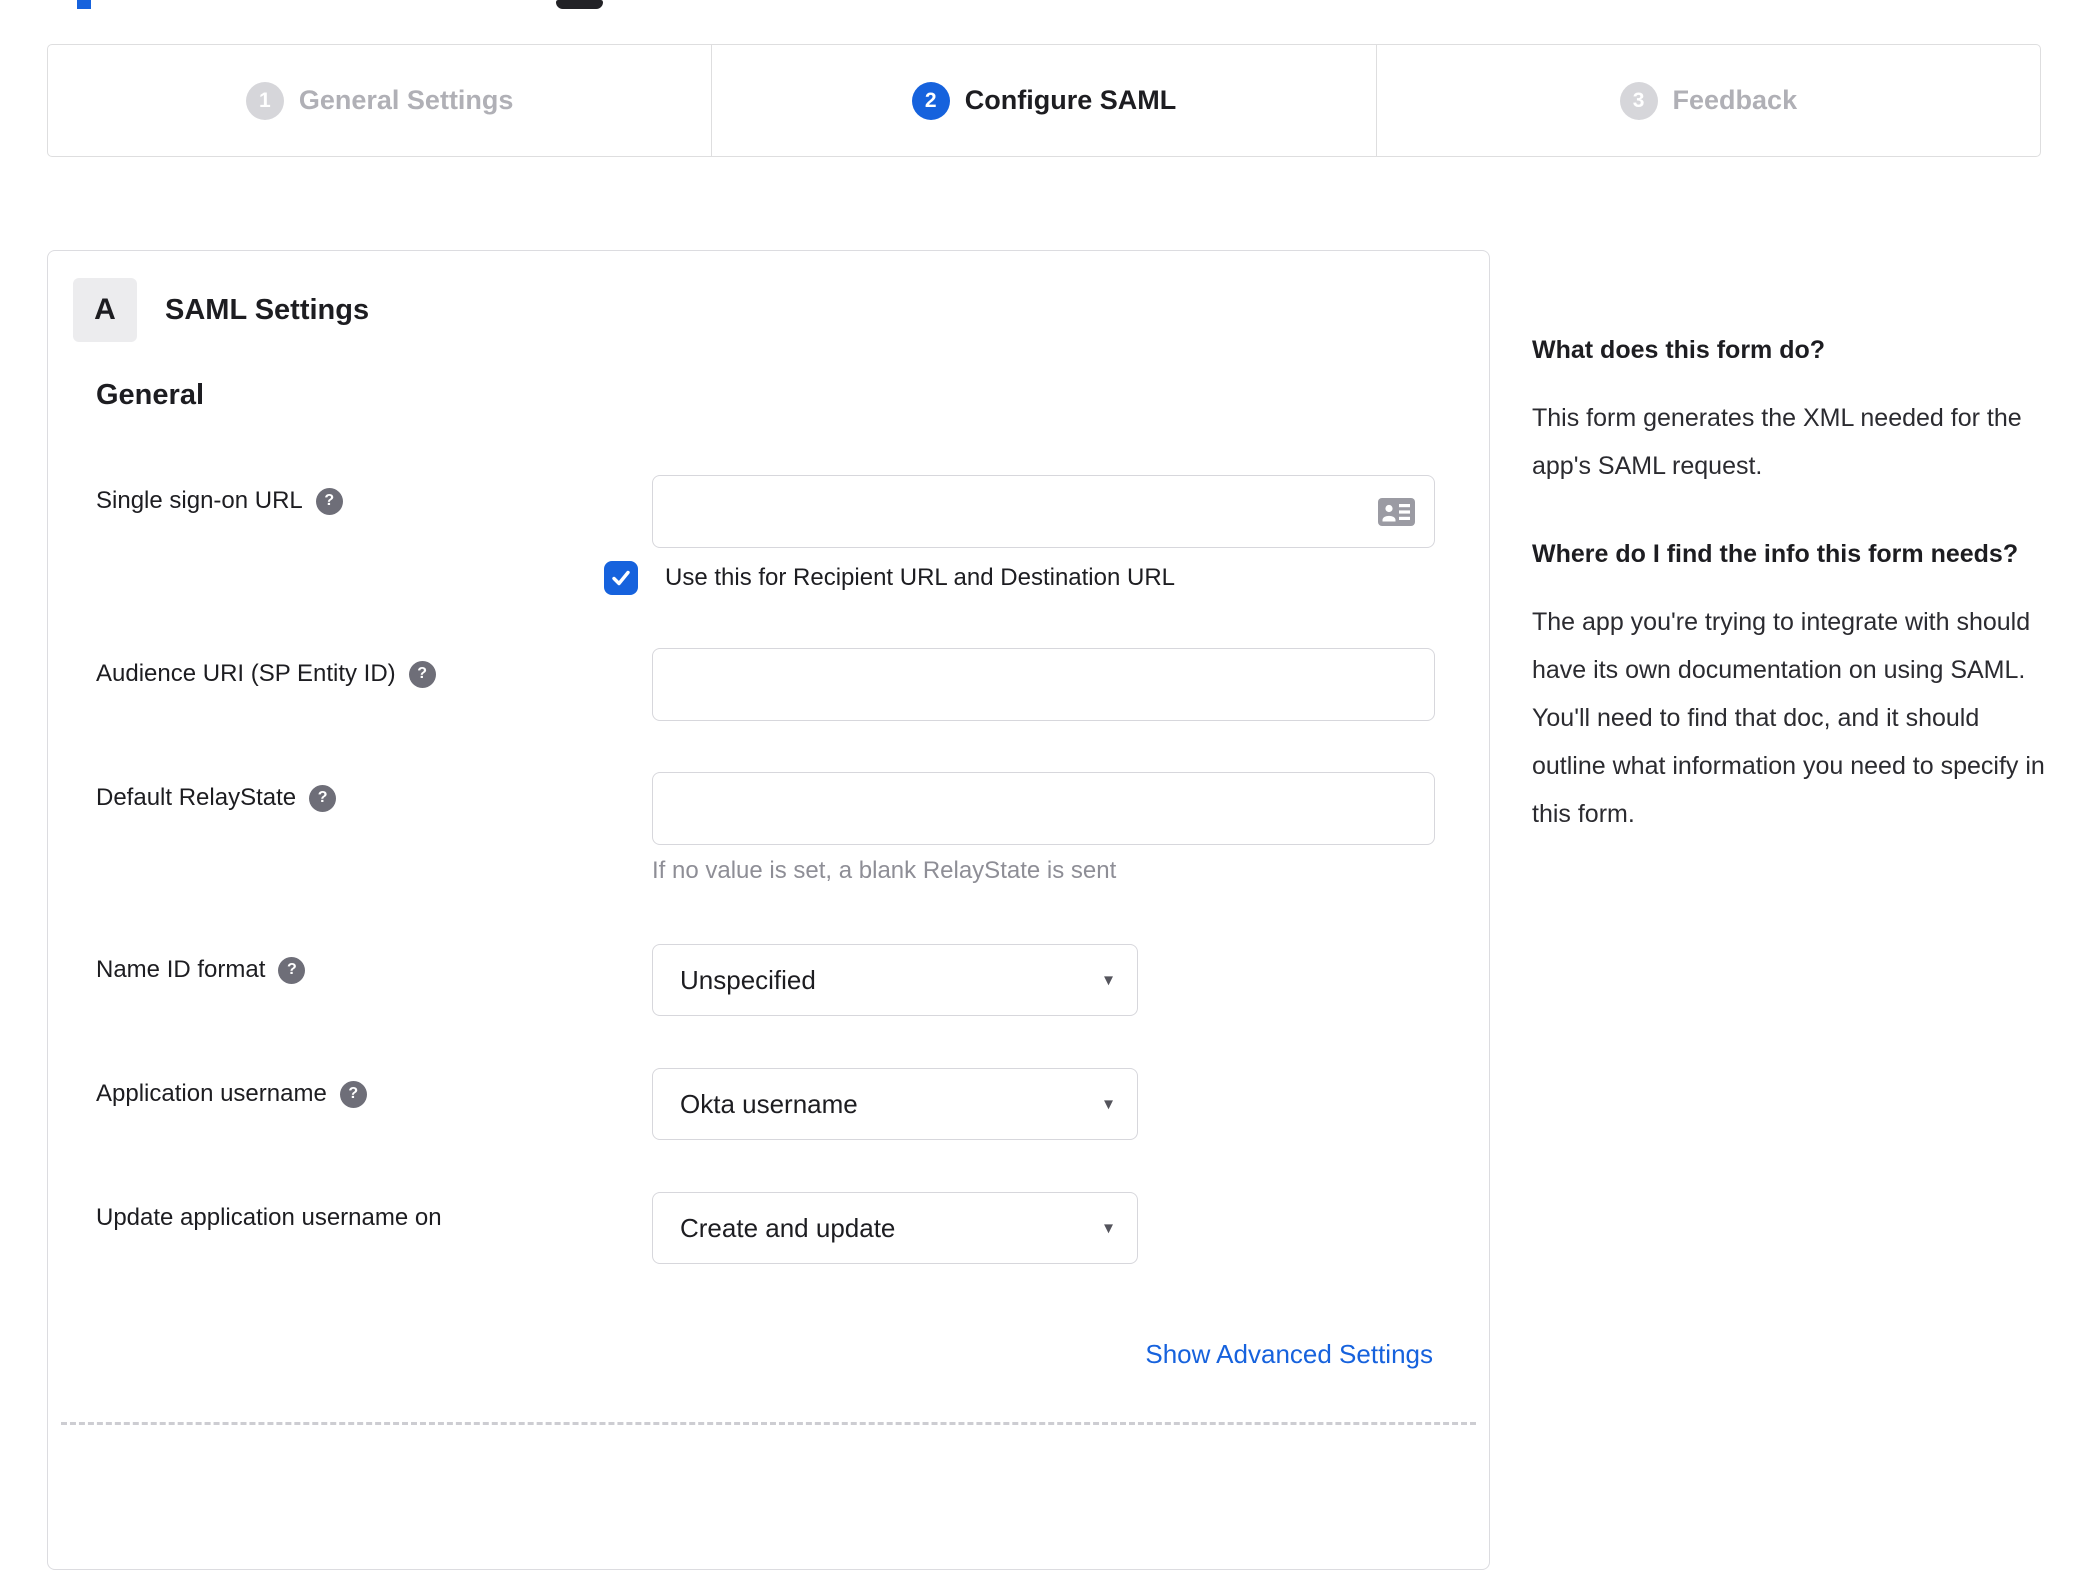  I want to click on section-title: SAML Settings, so click(267, 309).